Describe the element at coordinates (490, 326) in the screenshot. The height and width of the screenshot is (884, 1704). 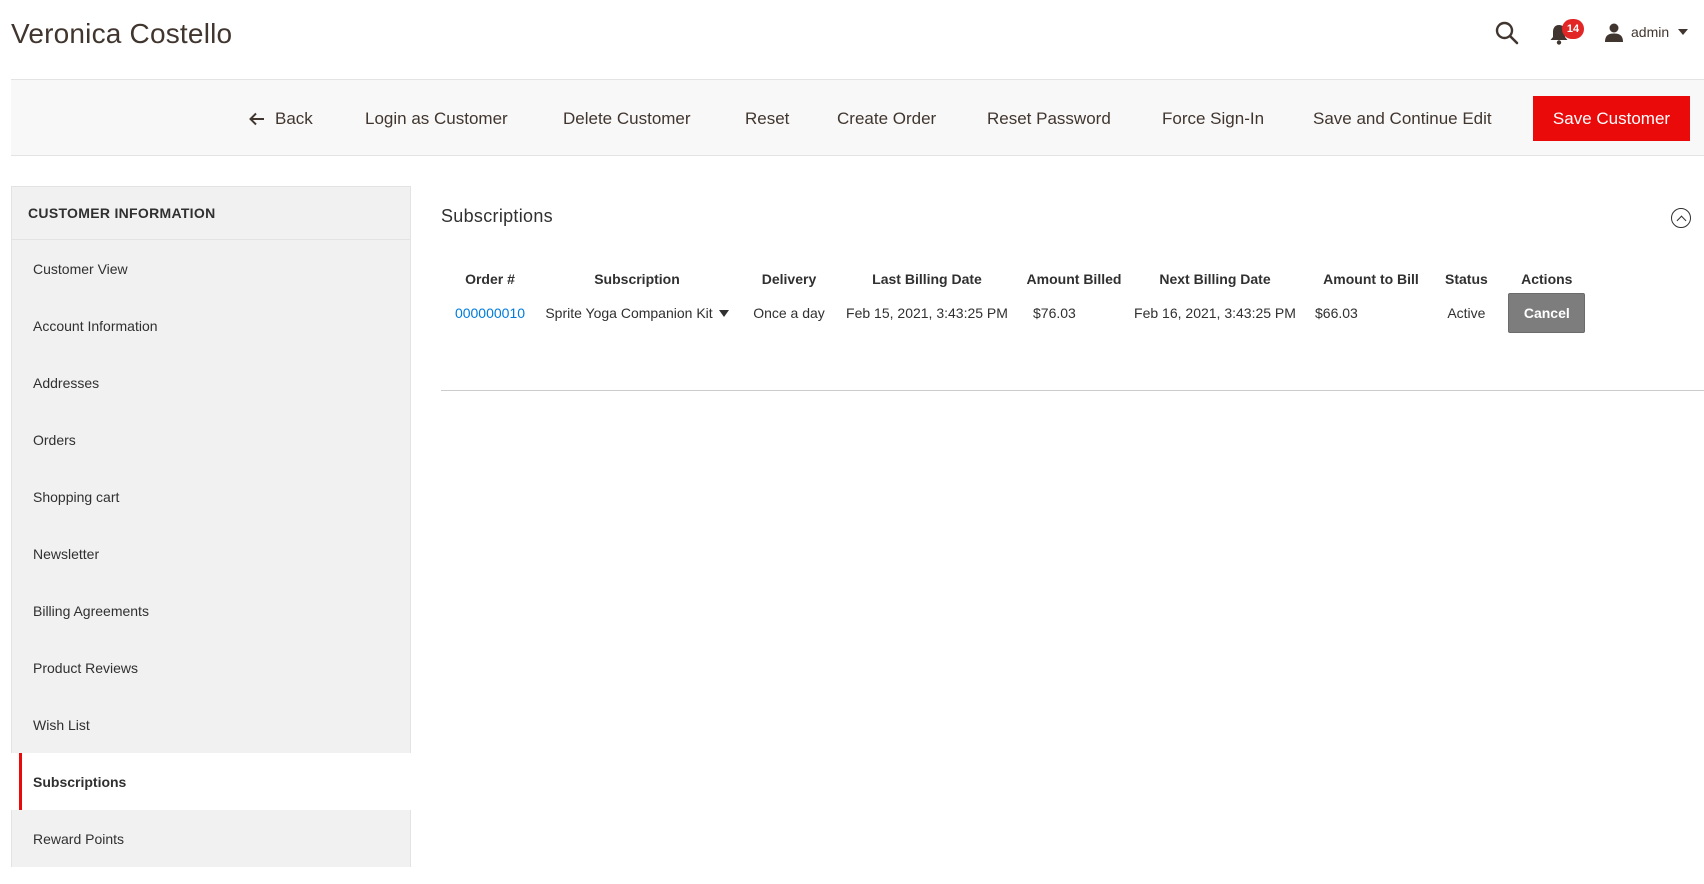
I see `order-cell: 000000010` at that location.